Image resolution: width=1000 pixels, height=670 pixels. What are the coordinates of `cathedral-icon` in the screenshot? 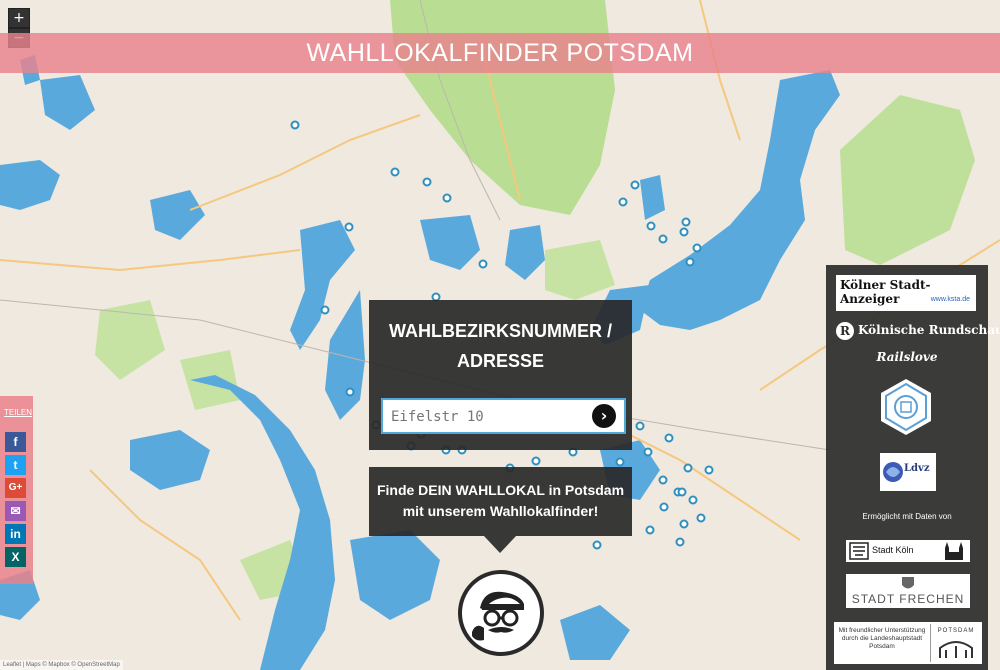 It's located at (954, 551).